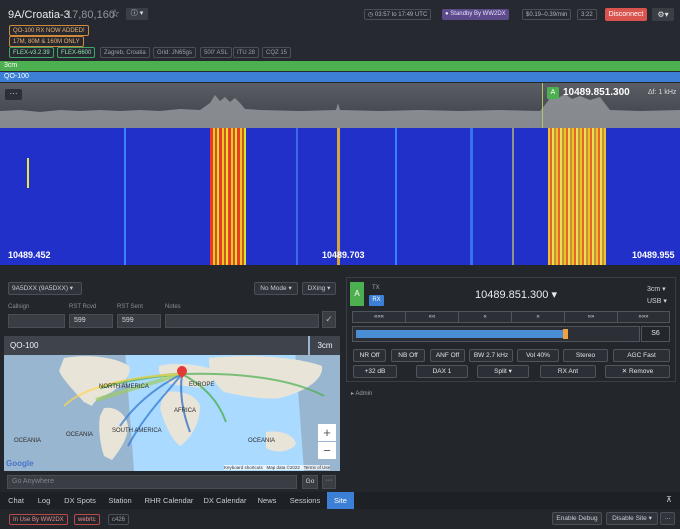 The height and width of the screenshot is (529, 680). Describe the element at coordinates (36, 321) in the screenshot. I see `callsign-input` at that location.